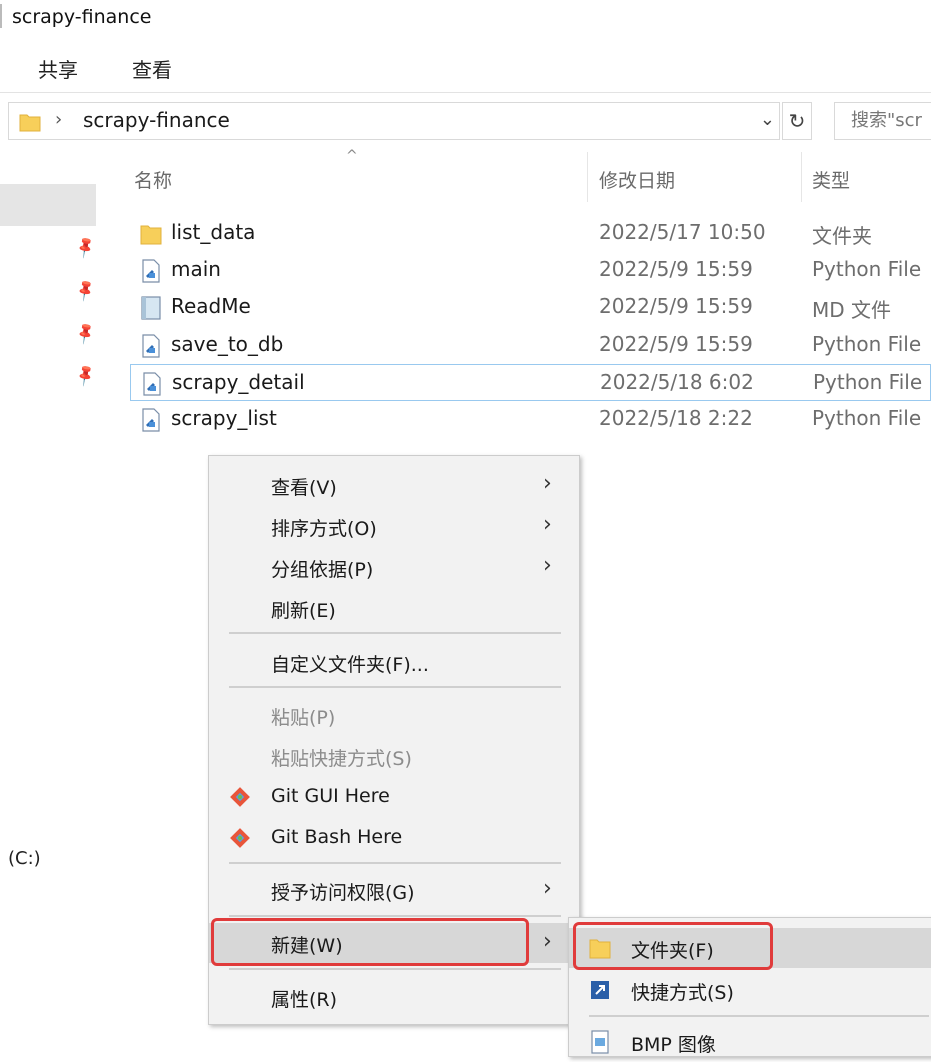  I want to click on search-input: 搜索"scr, so click(882, 121).